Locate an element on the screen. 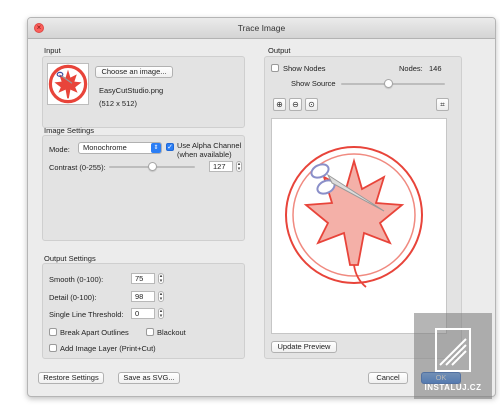 The width and height of the screenshot is (500, 416). watermark-logo-icon is located at coordinates (453, 350).